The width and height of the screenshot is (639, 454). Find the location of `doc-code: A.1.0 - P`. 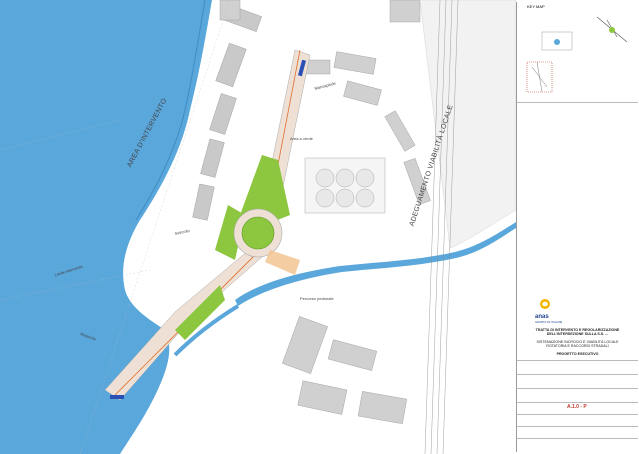

doc-code: A.1.0 - P is located at coordinates (577, 407).